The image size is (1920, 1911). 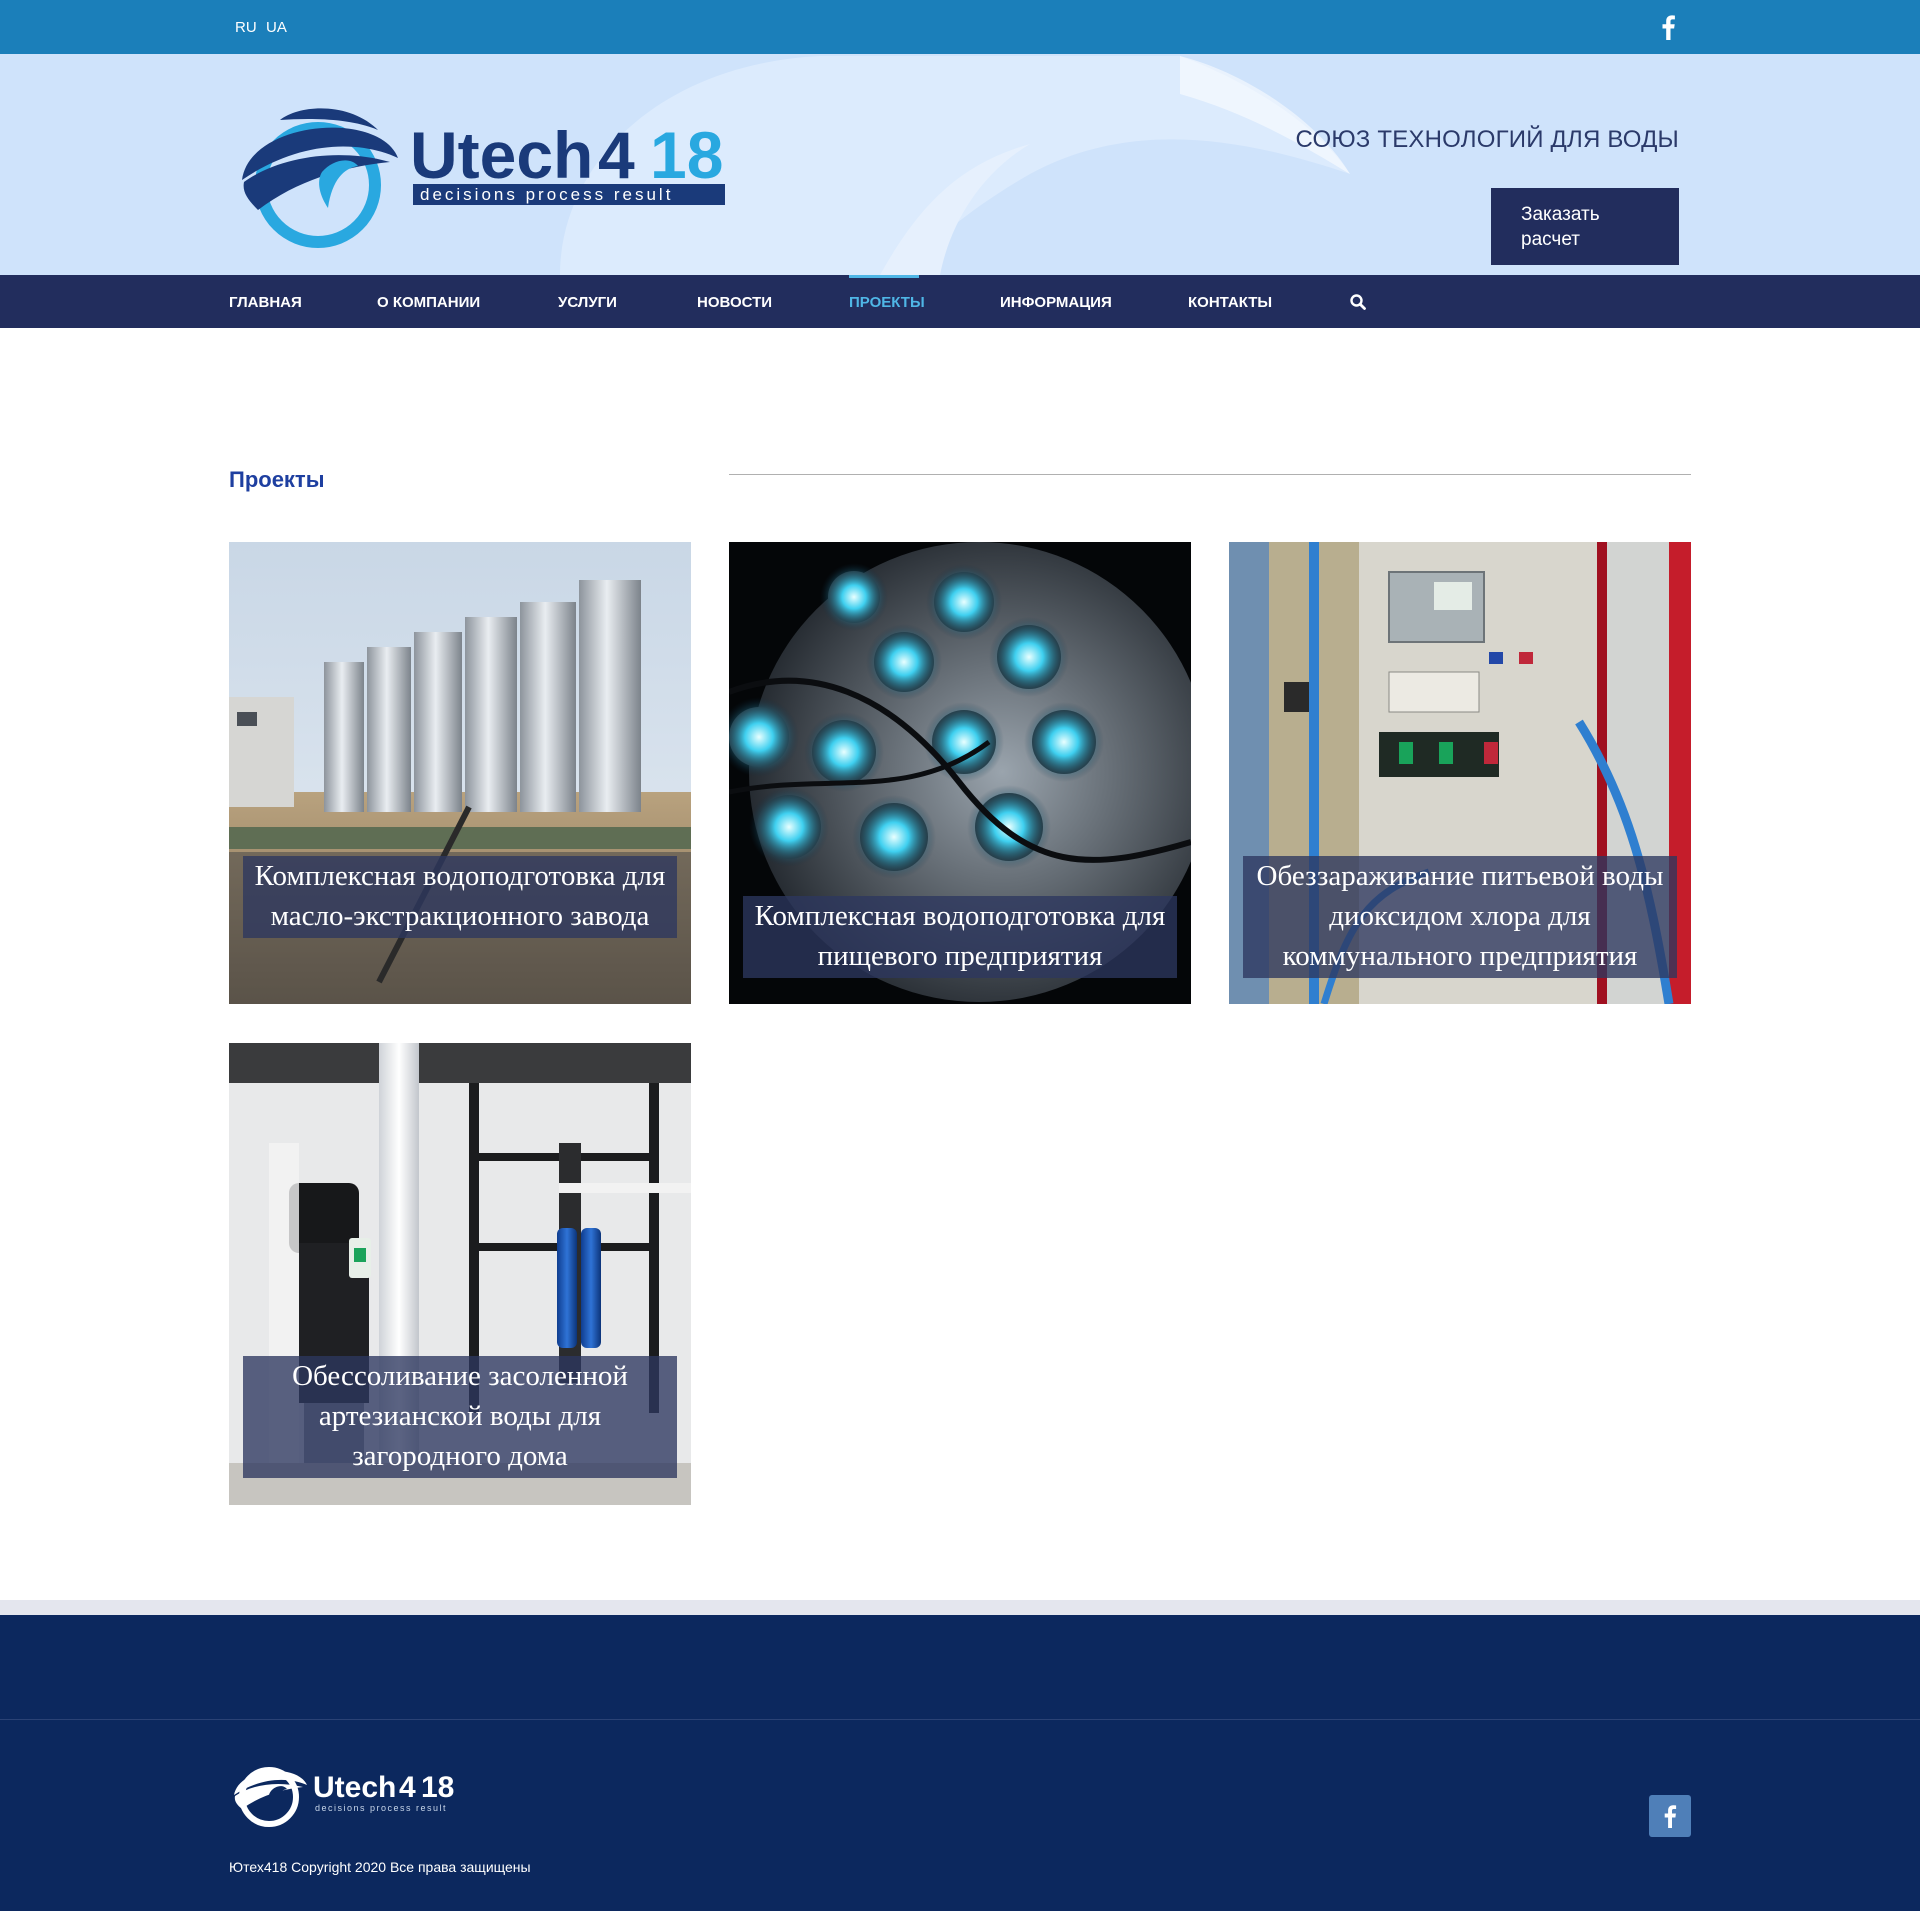 I want to click on nav-item-home: ГЛАВНАЯ, so click(x=265, y=302).